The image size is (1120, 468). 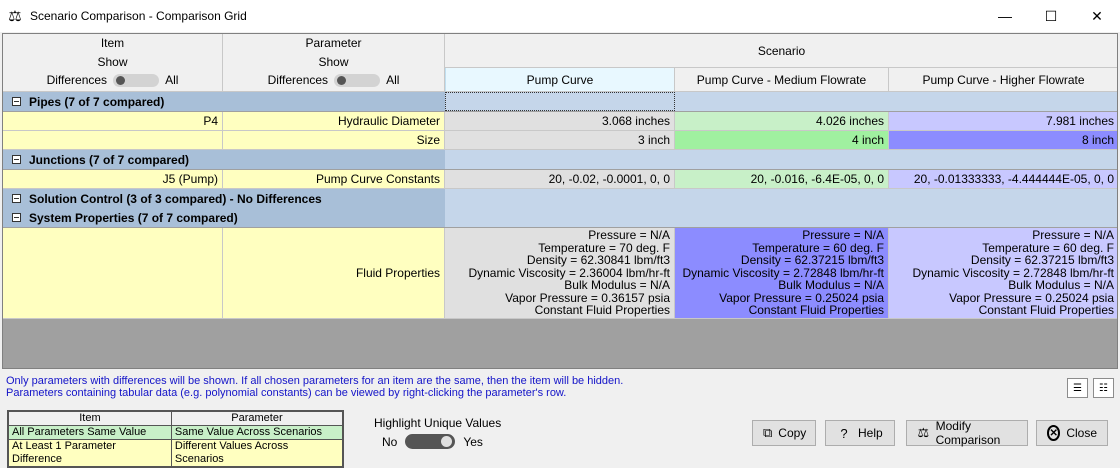 I want to click on copy-icon: ⧉, so click(x=768, y=432).